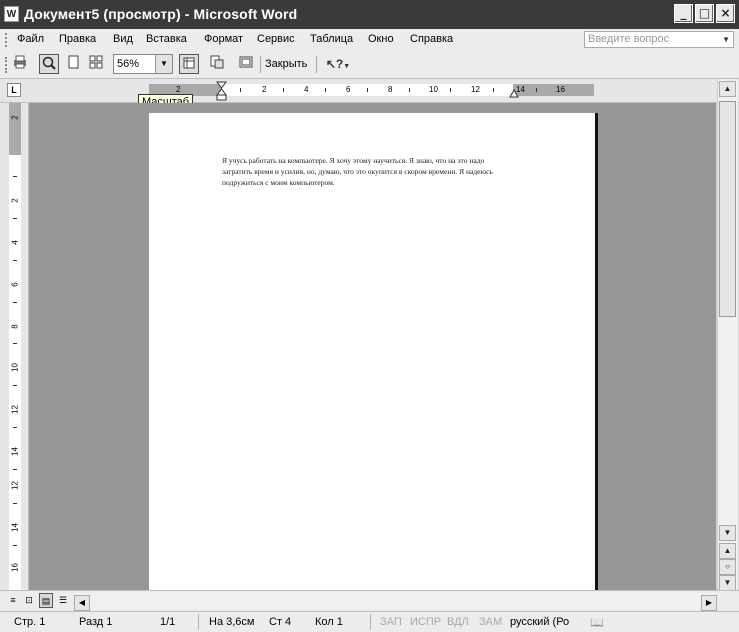 The width and height of the screenshot is (739, 632). Describe the element at coordinates (166, 39) in the screenshot. I see `menu-insert: Вставка` at that location.